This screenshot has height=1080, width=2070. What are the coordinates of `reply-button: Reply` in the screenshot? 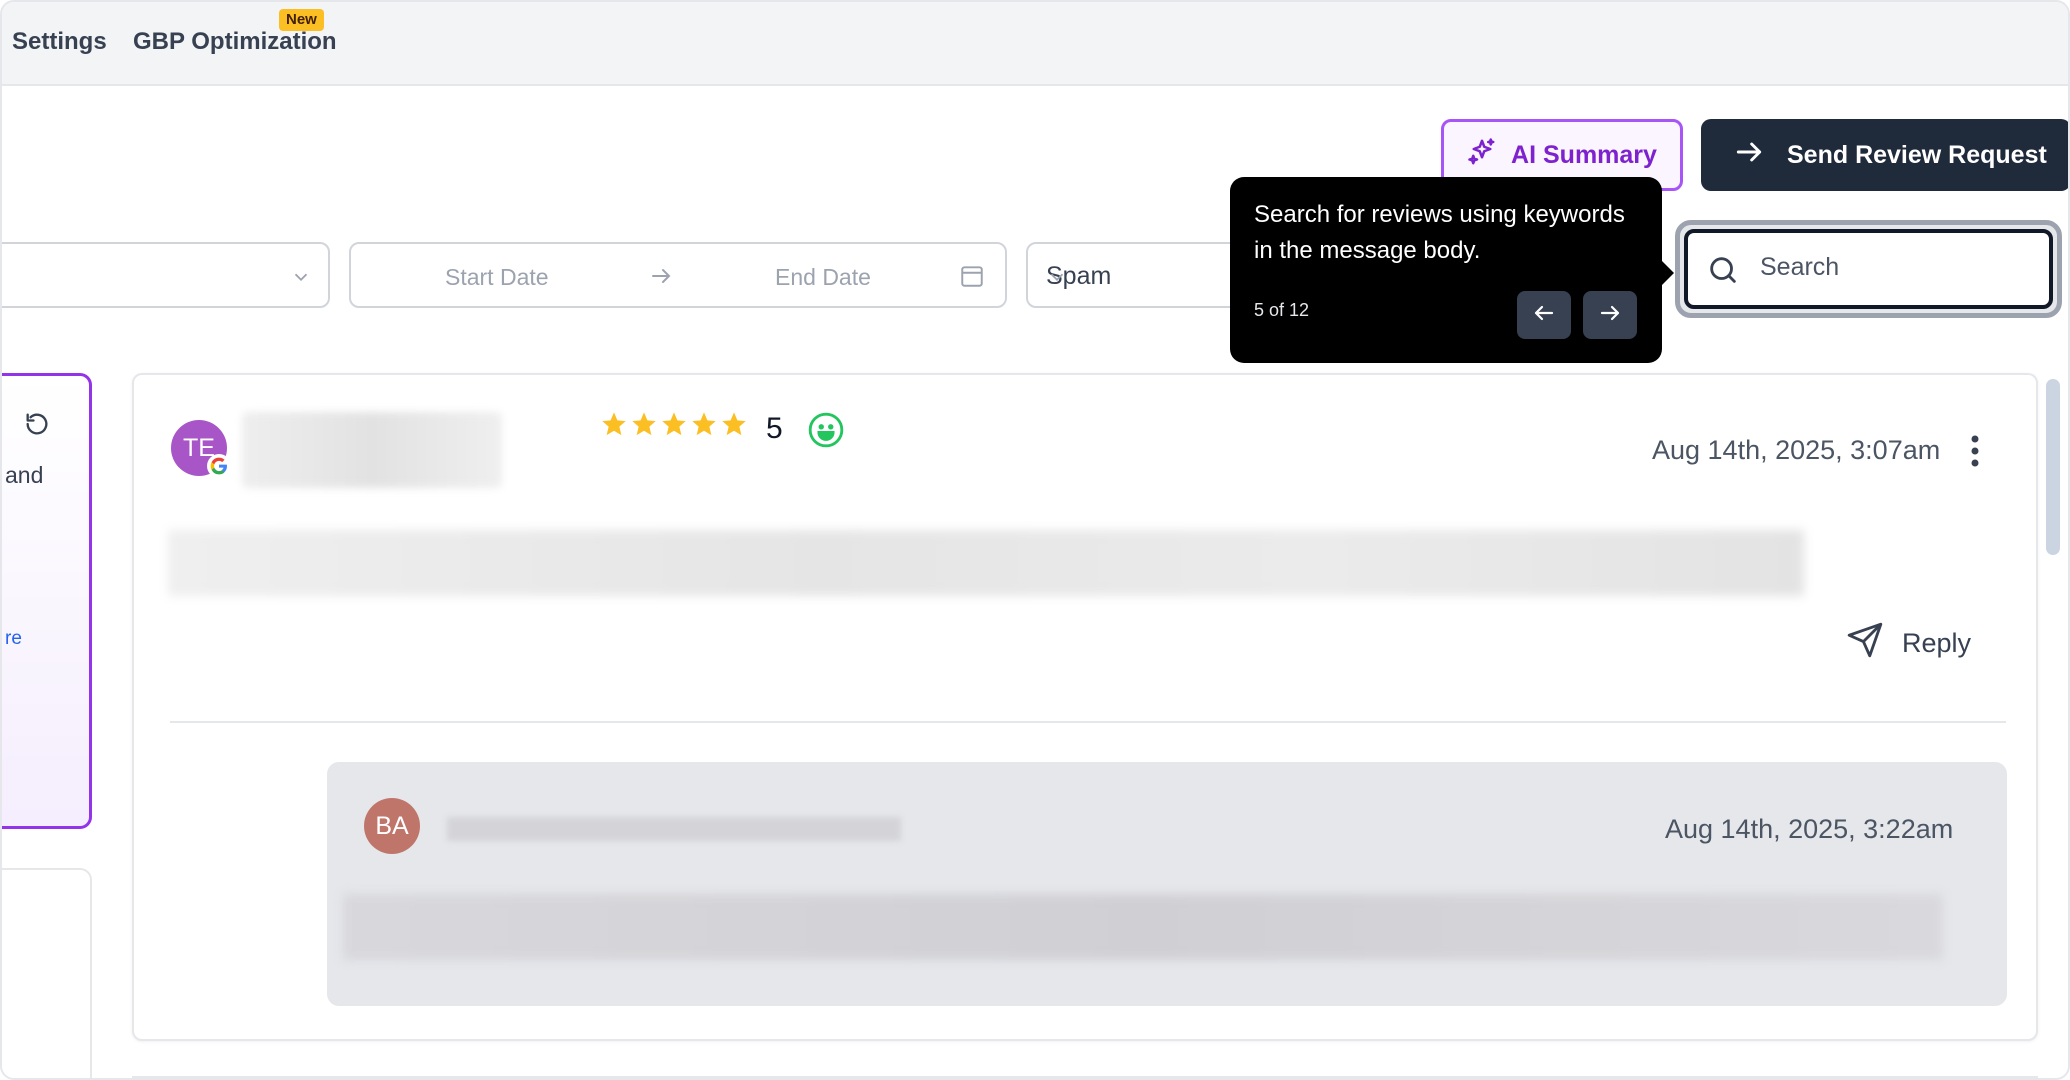 It's located at (1908, 643).